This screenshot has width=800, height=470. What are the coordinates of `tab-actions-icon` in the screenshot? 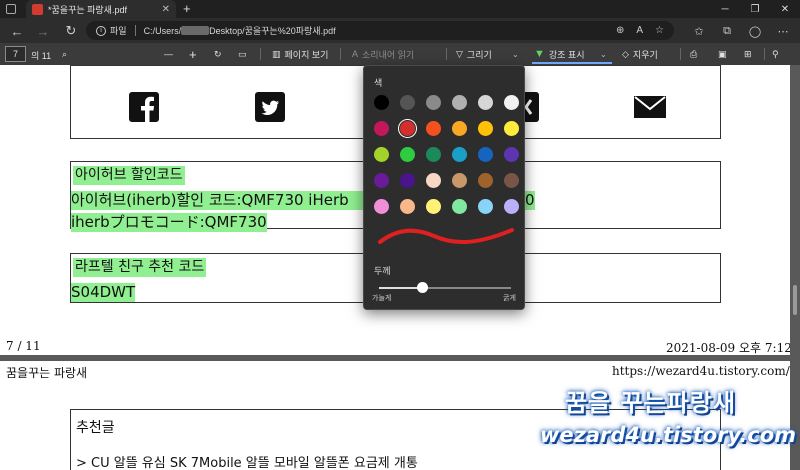 It's located at (11, 9).